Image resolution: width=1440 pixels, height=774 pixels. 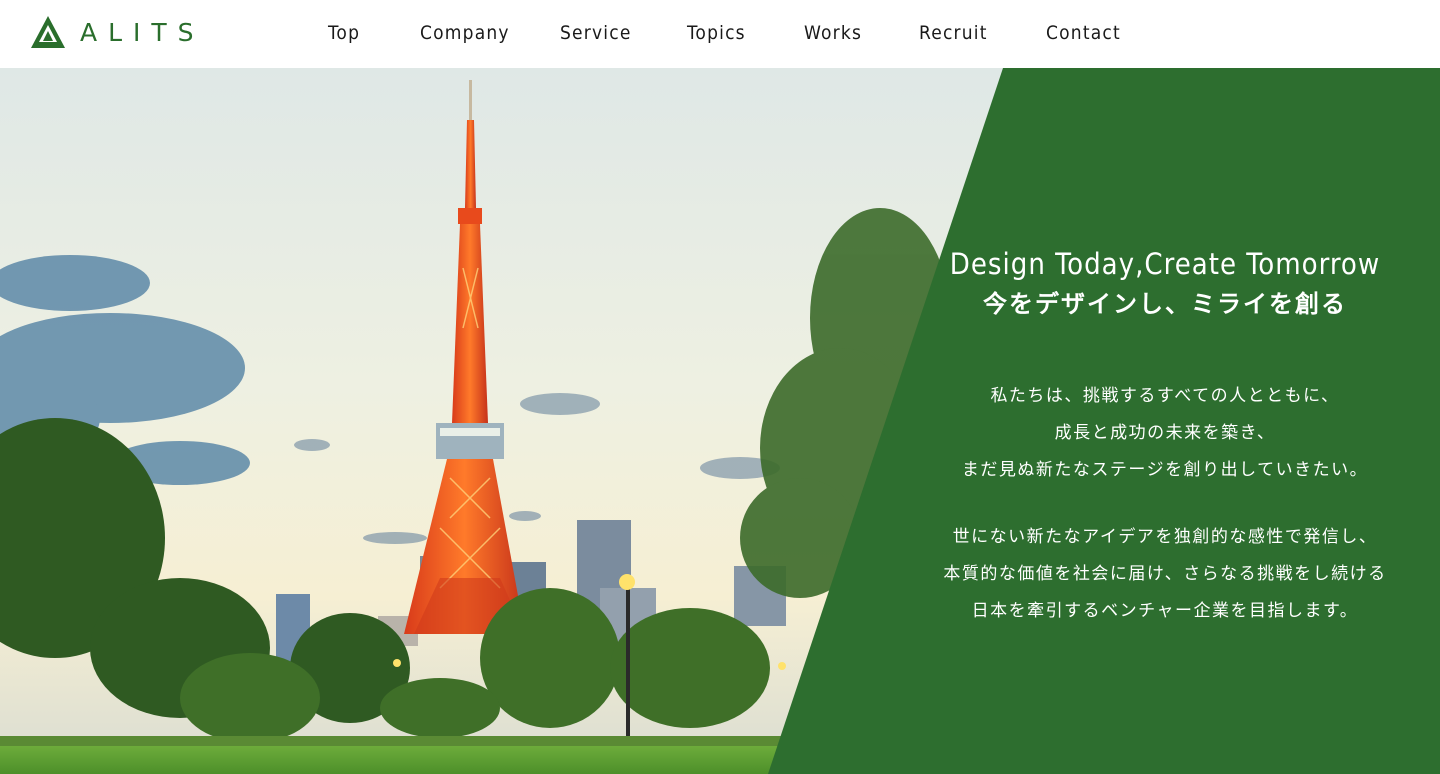 I want to click on hero-title-ja: 今をデザインし、ミライを創る, so click(x=1165, y=304).